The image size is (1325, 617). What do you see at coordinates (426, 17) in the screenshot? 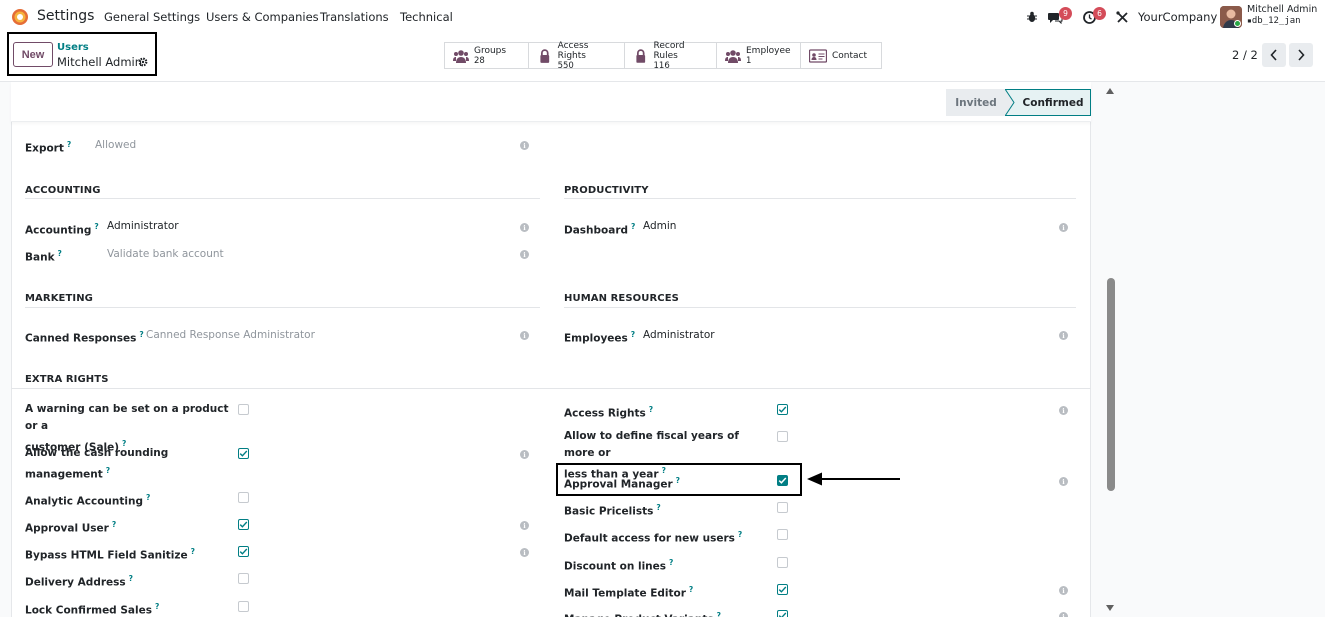
I see `menu-technical: Technical` at bounding box center [426, 17].